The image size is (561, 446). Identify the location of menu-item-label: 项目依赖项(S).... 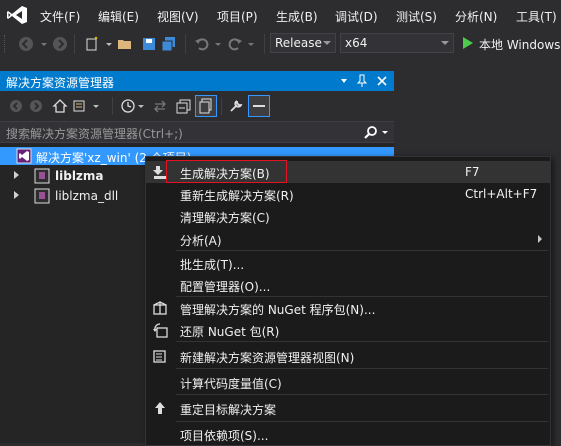
(224, 436).